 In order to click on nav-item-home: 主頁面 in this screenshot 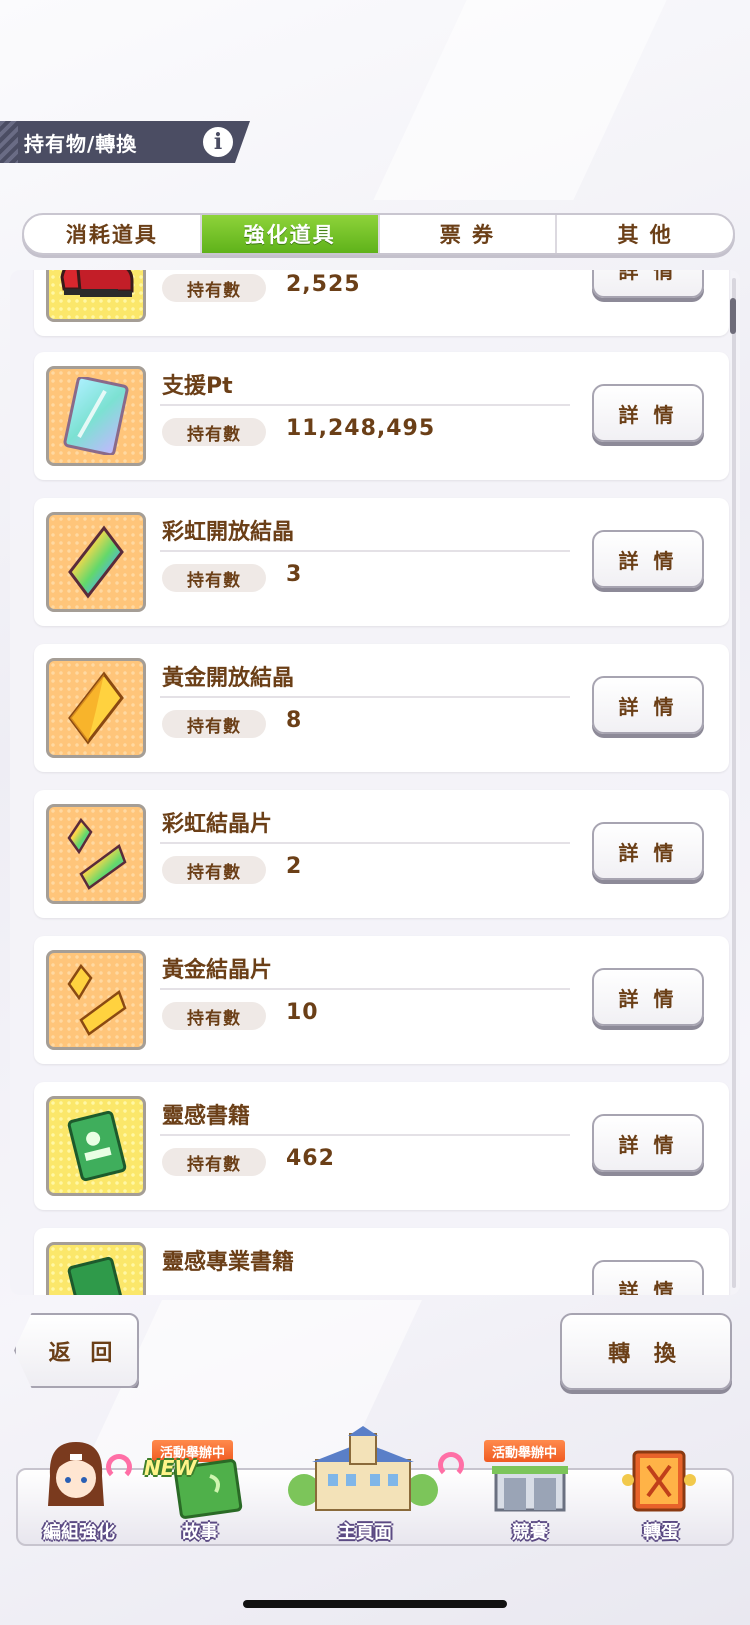, I will do `click(365, 1487)`.